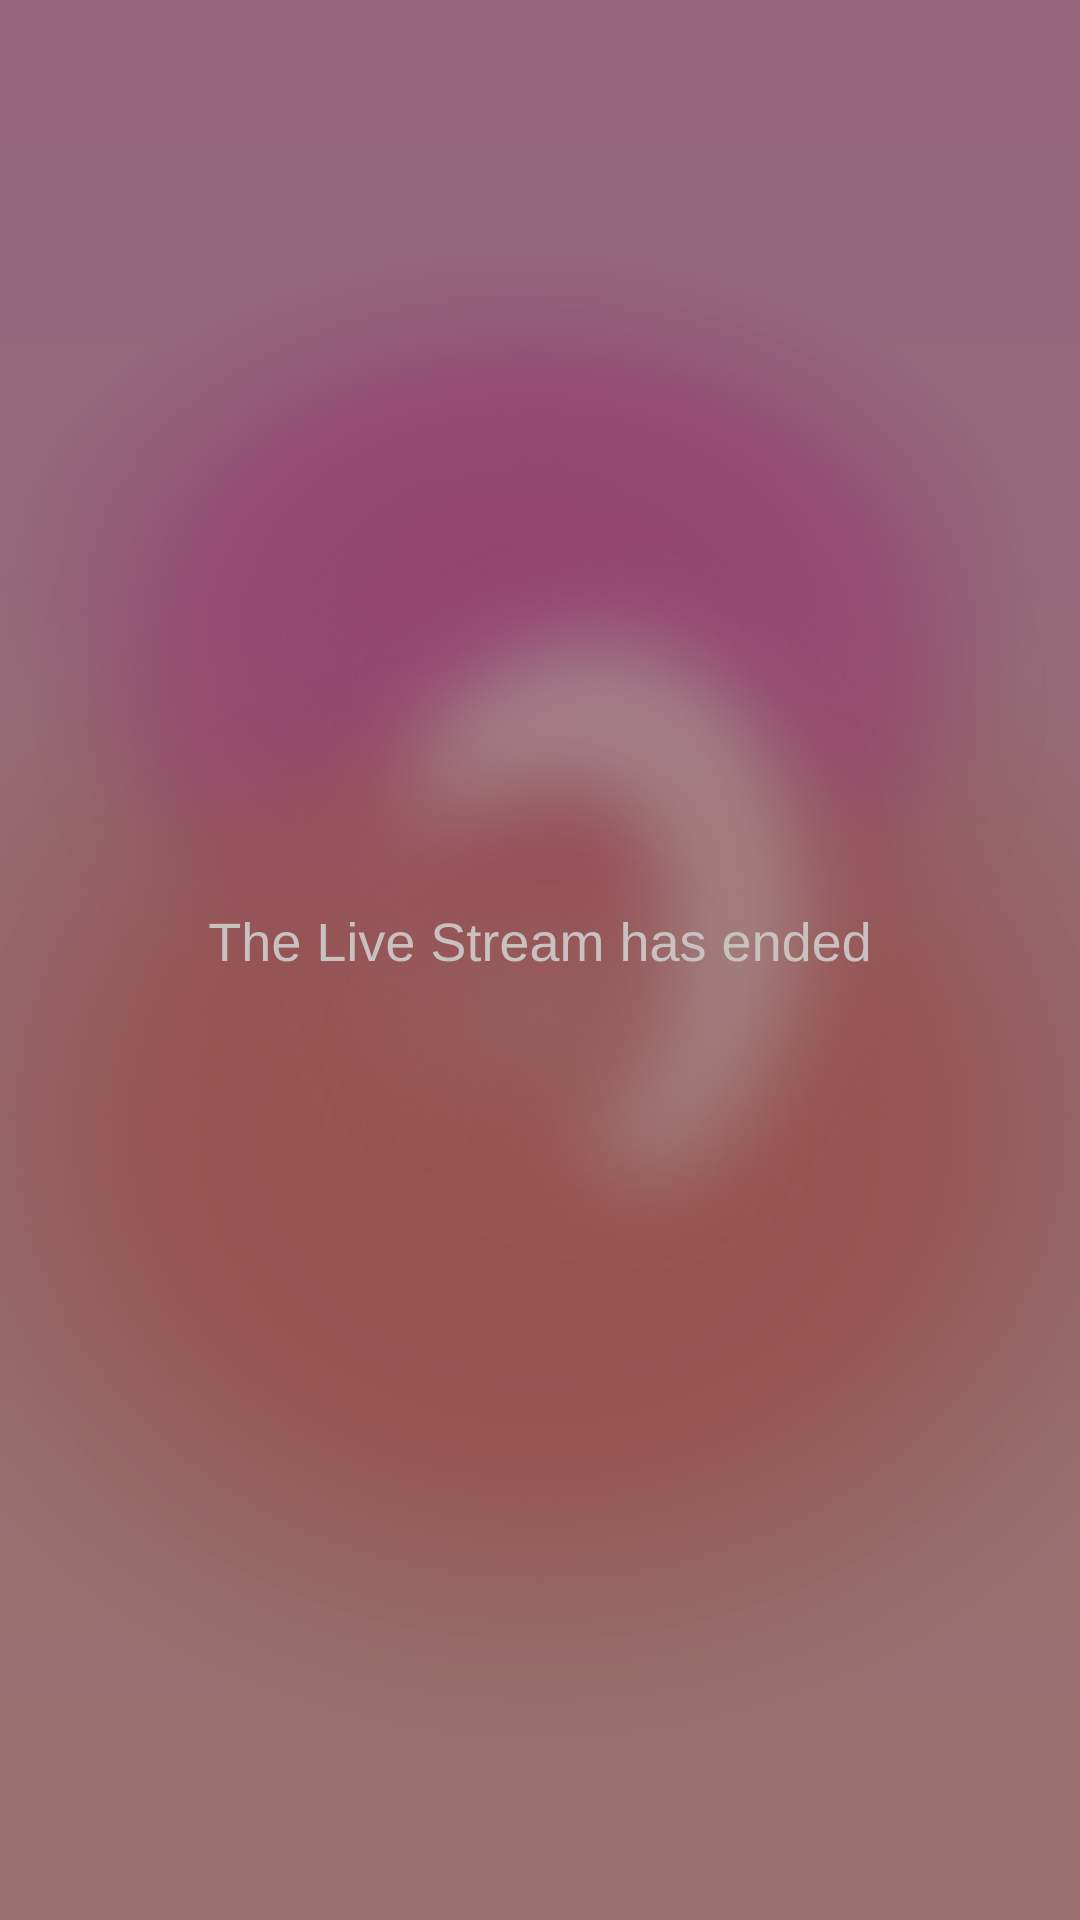 The image size is (1080, 1920). I want to click on stream-ended-message: The Live Stream has ended, so click(540, 943).